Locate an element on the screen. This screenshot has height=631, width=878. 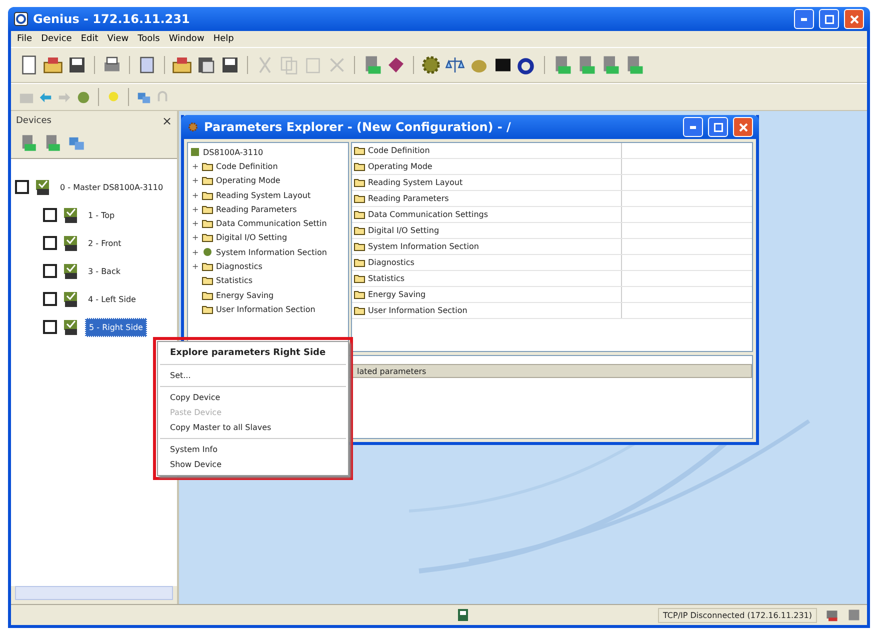
device-label: 2 - Front is located at coordinates (104, 243).